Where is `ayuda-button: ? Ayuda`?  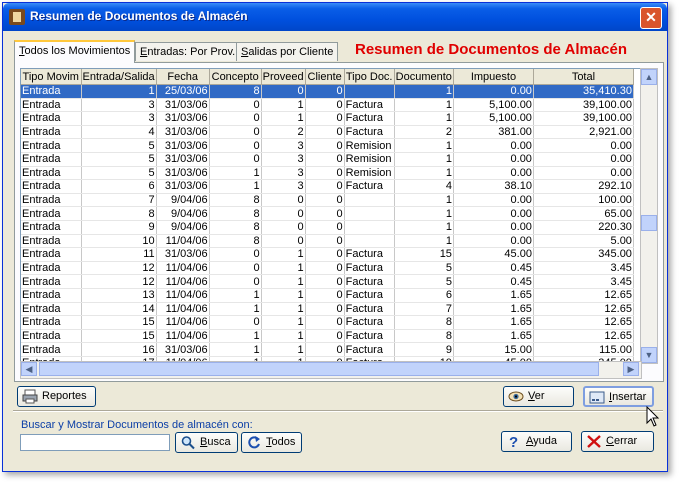 ayuda-button: ? Ayuda is located at coordinates (536, 441).